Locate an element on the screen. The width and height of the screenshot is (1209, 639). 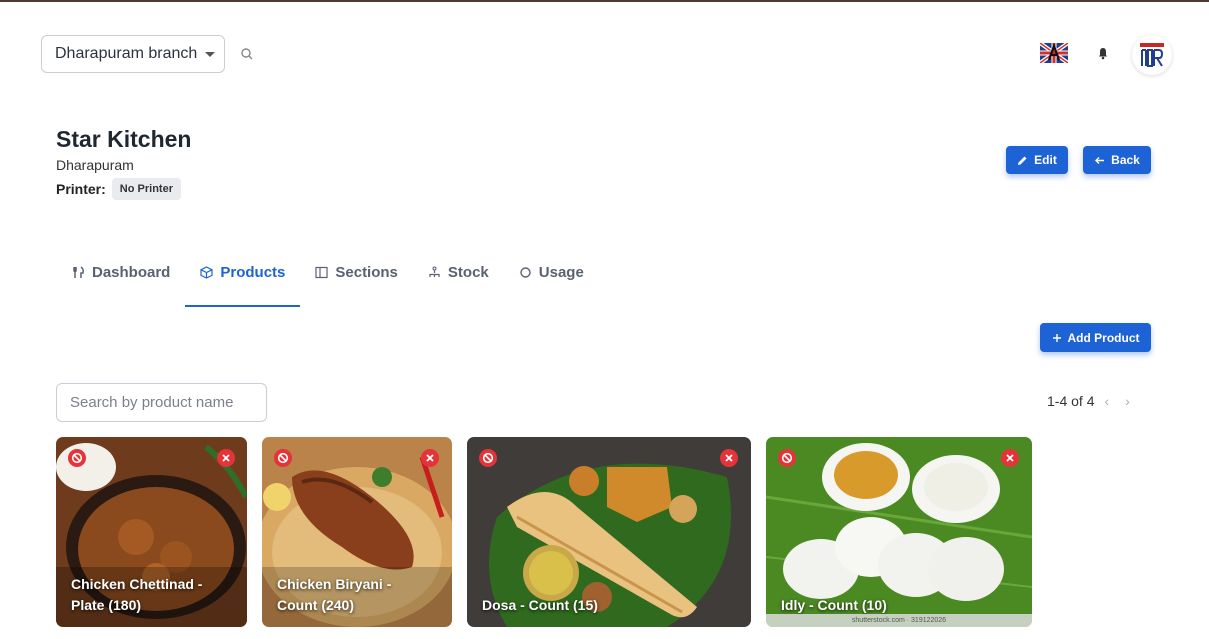
branch-select-label: Dharapuram branch is located at coordinates (126, 53).